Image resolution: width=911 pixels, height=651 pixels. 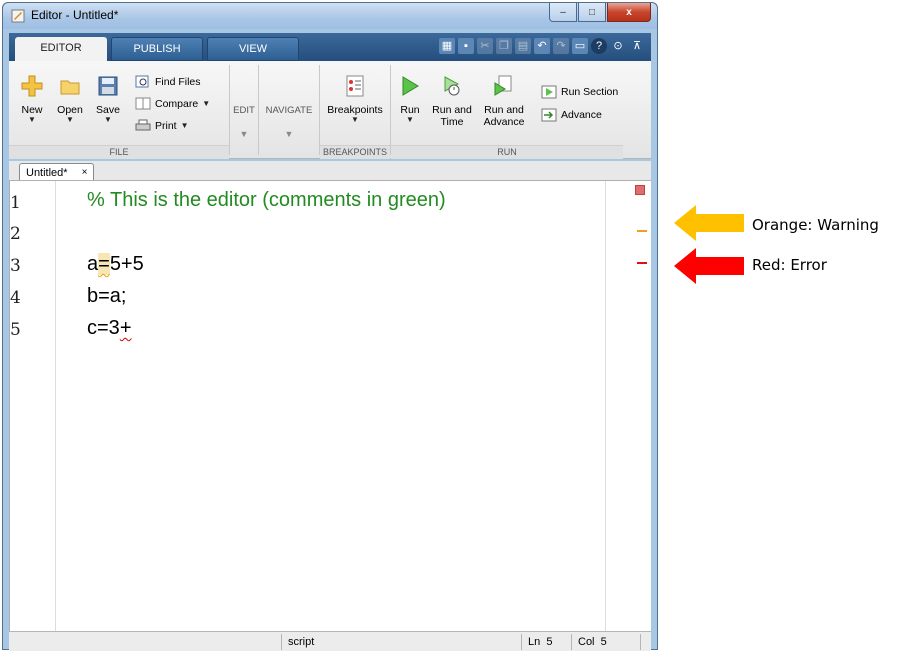 I want to click on help-icon: ?, so click(x=599, y=46).